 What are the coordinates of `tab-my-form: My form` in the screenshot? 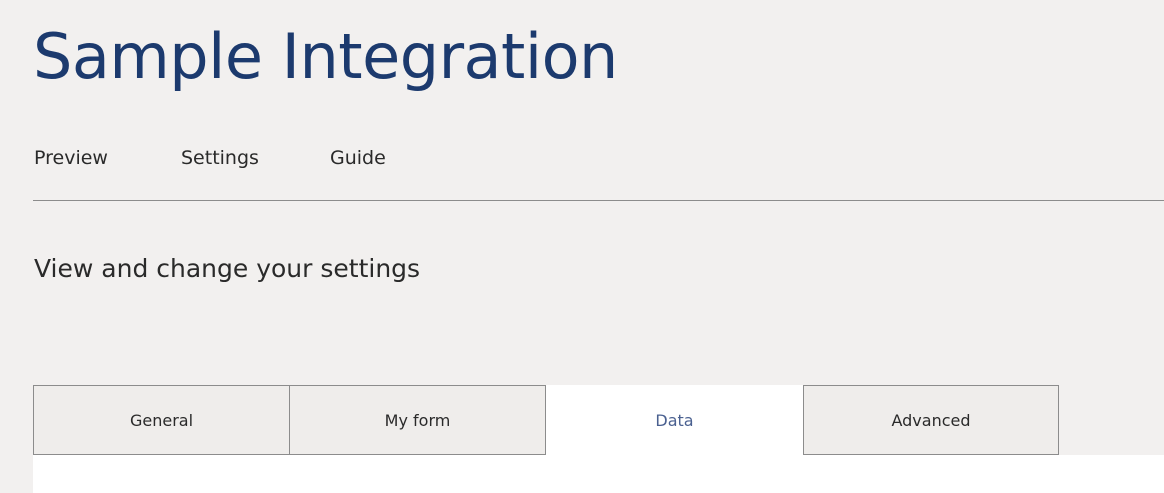 It's located at (417, 420).